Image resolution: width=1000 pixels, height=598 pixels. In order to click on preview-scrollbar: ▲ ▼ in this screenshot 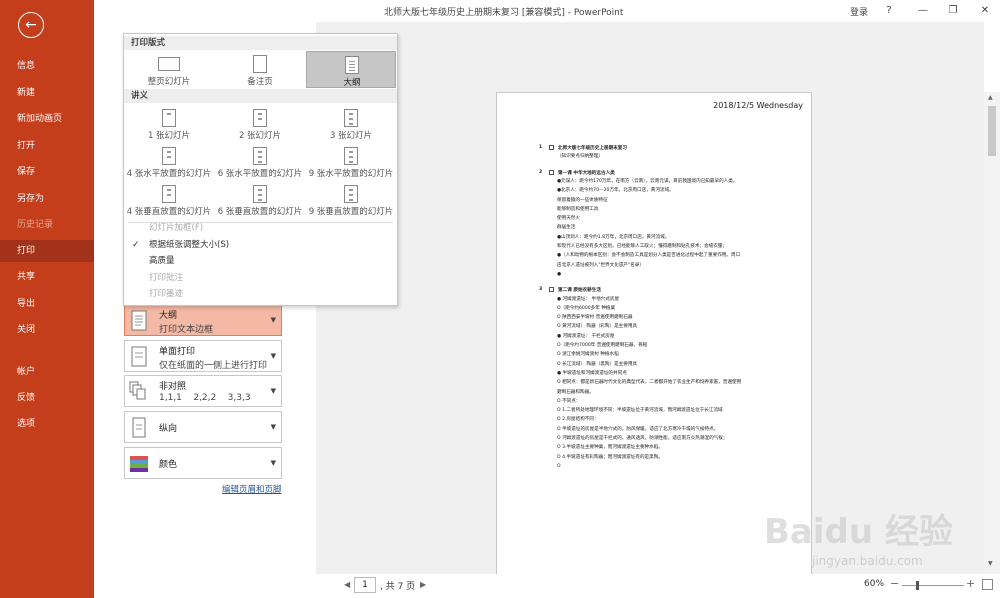, I will do `click(992, 333)`.